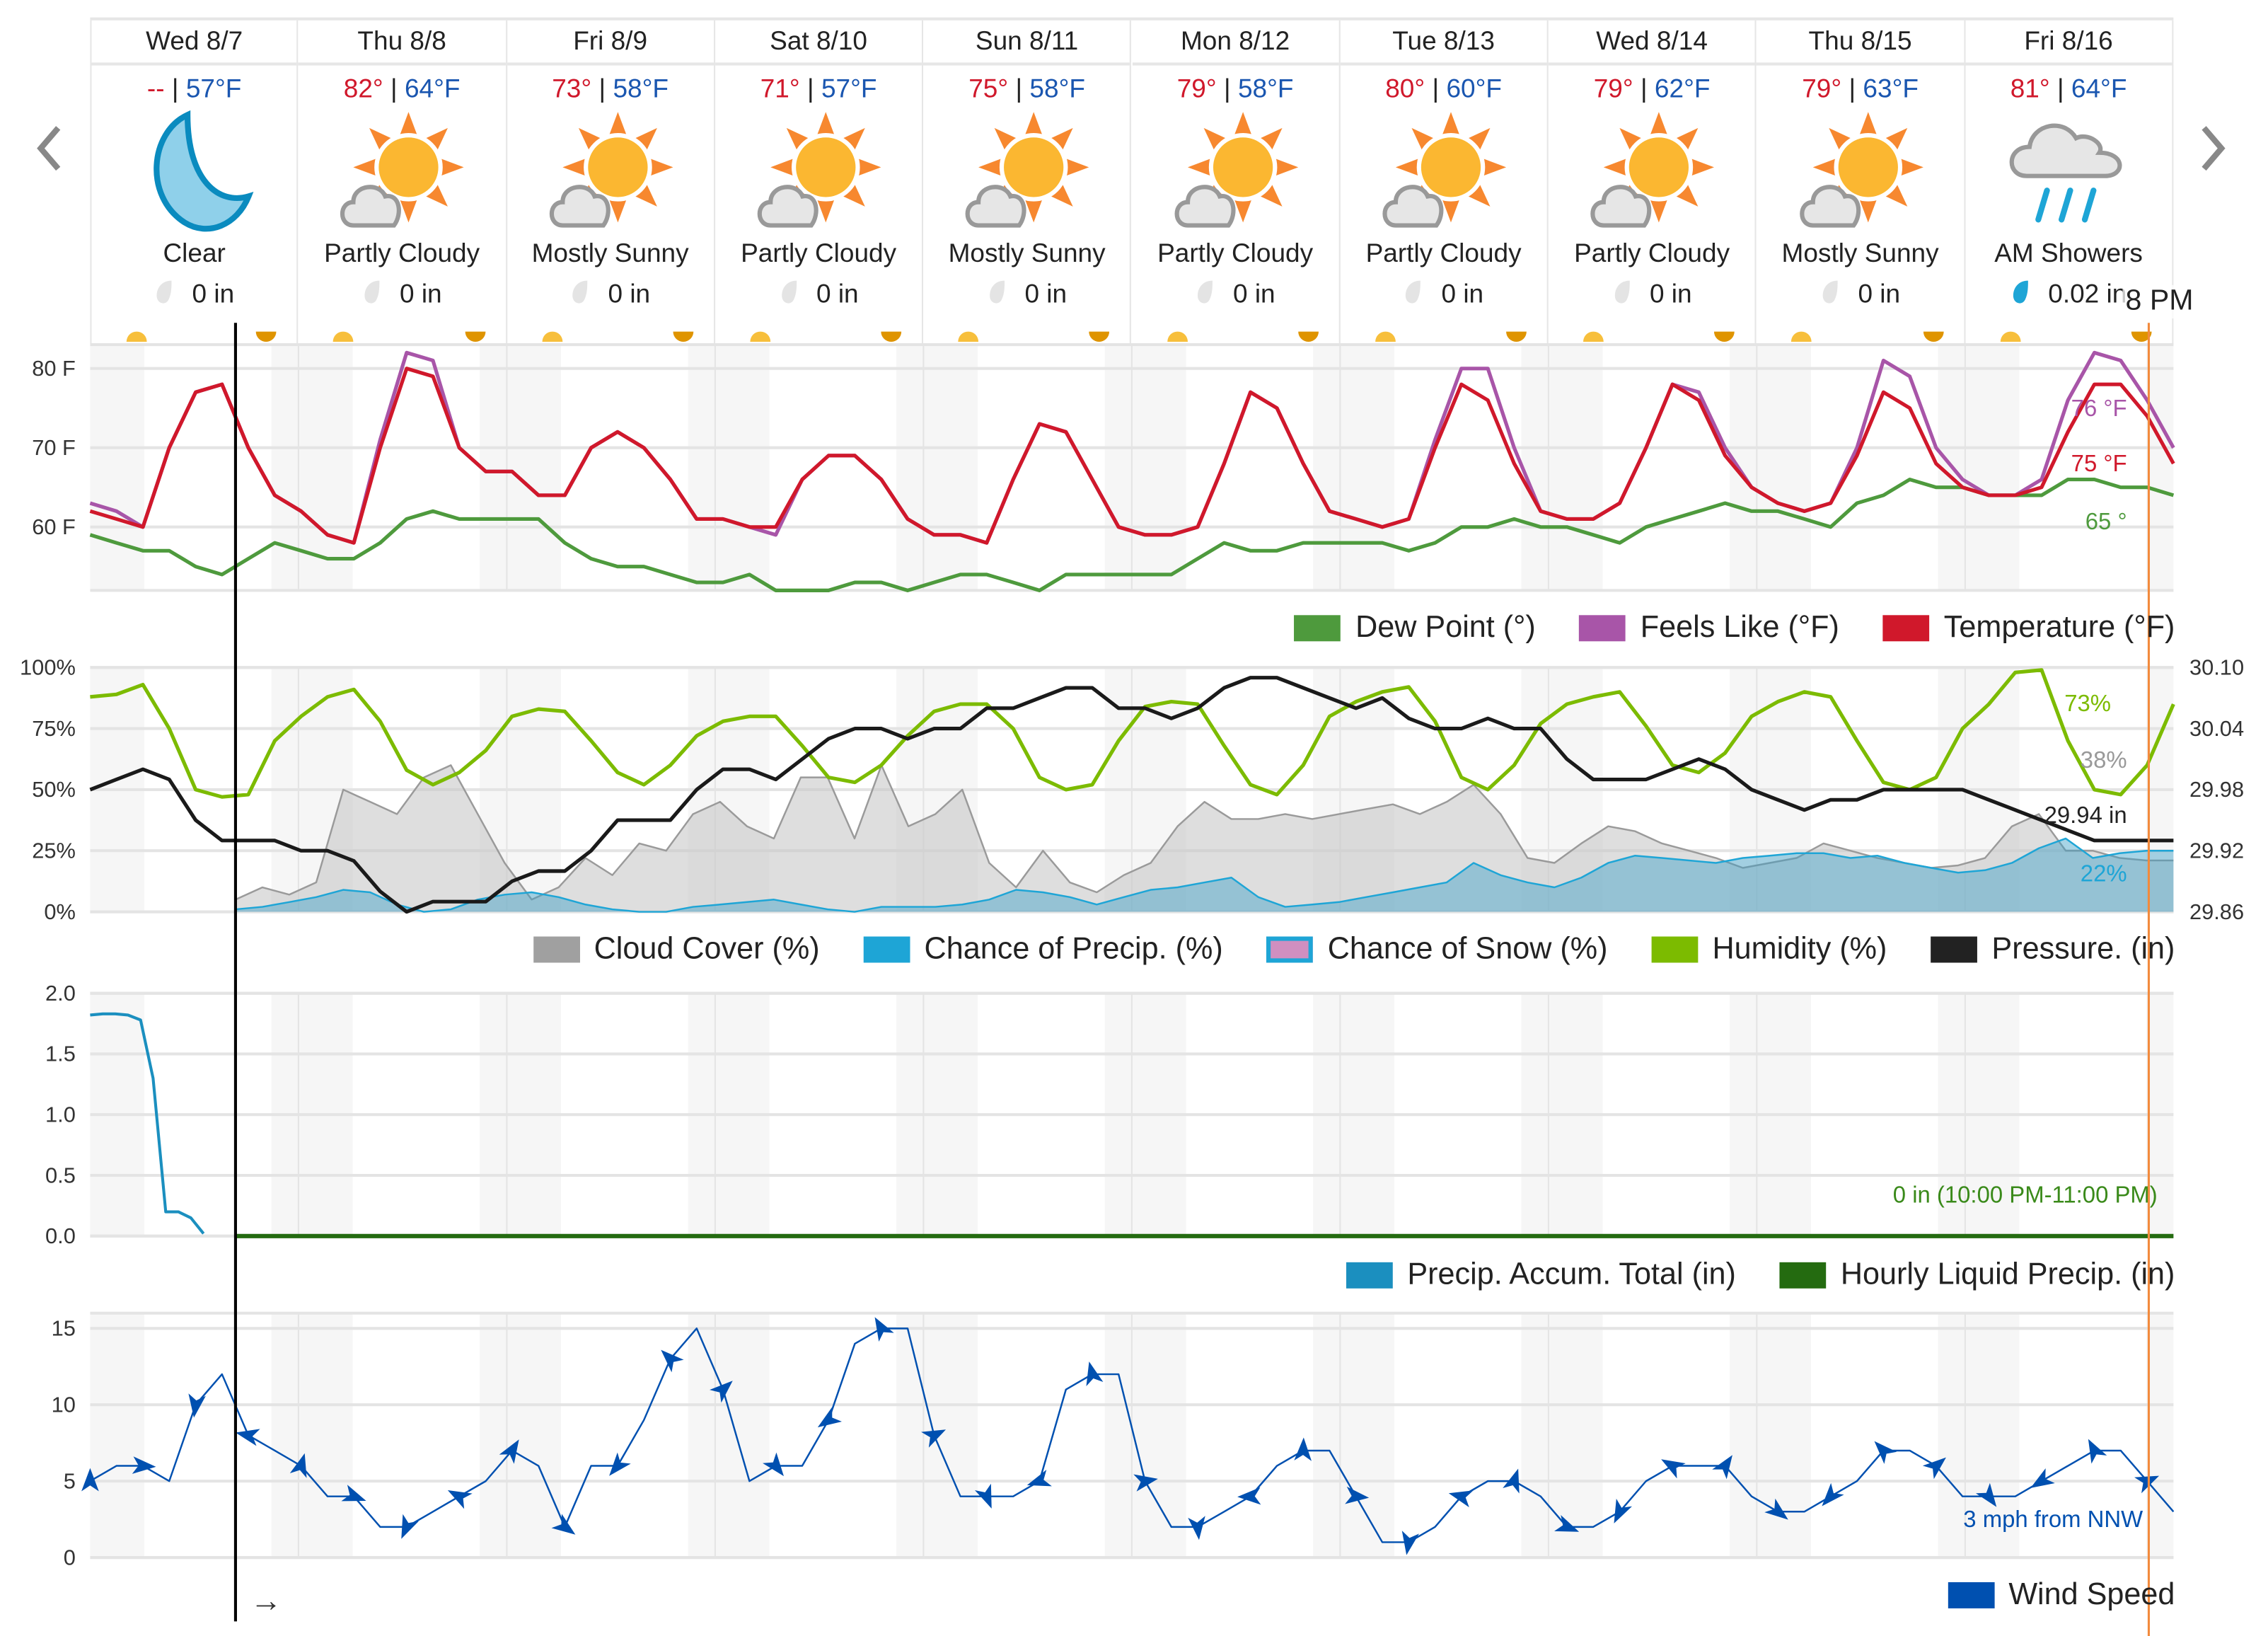 The image size is (2268, 1636). What do you see at coordinates (2216, 667) in the screenshot?
I see `y2-tick-label: 30.10` at bounding box center [2216, 667].